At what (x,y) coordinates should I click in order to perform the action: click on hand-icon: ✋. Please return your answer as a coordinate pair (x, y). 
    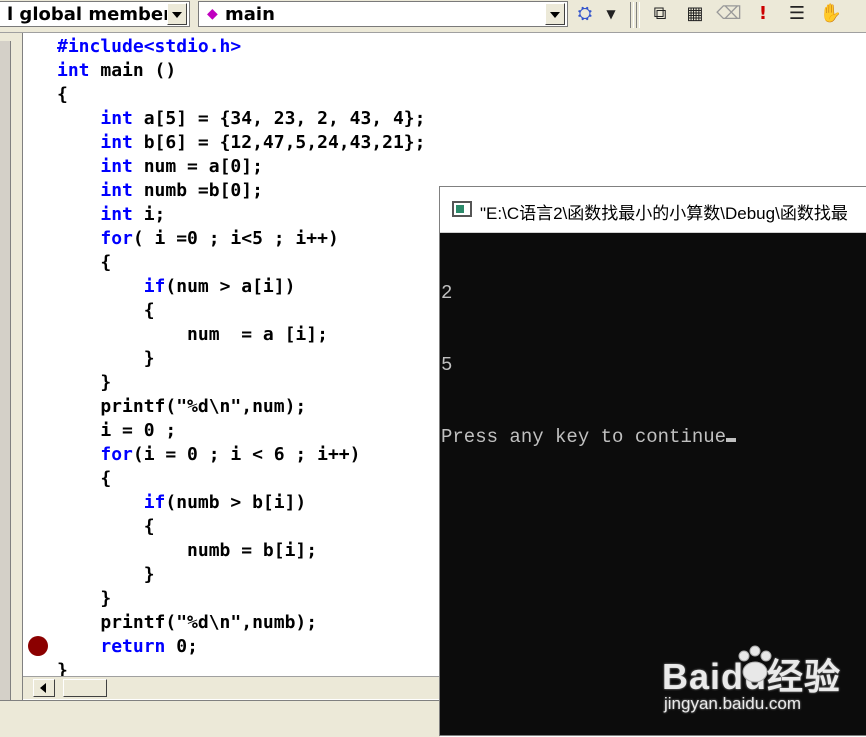
    Looking at the image, I should click on (831, 14).